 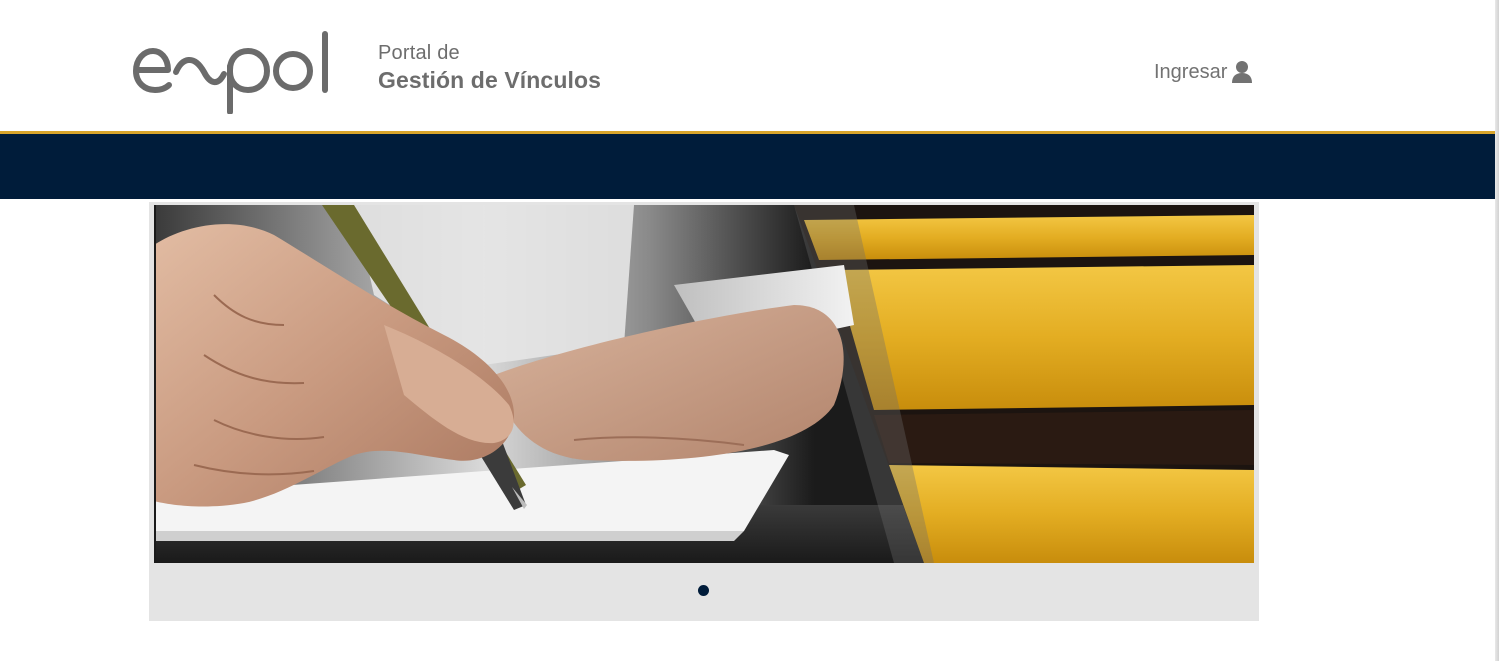 I want to click on portal-title: Portal de Gestión de Vínculos, so click(x=489, y=68).